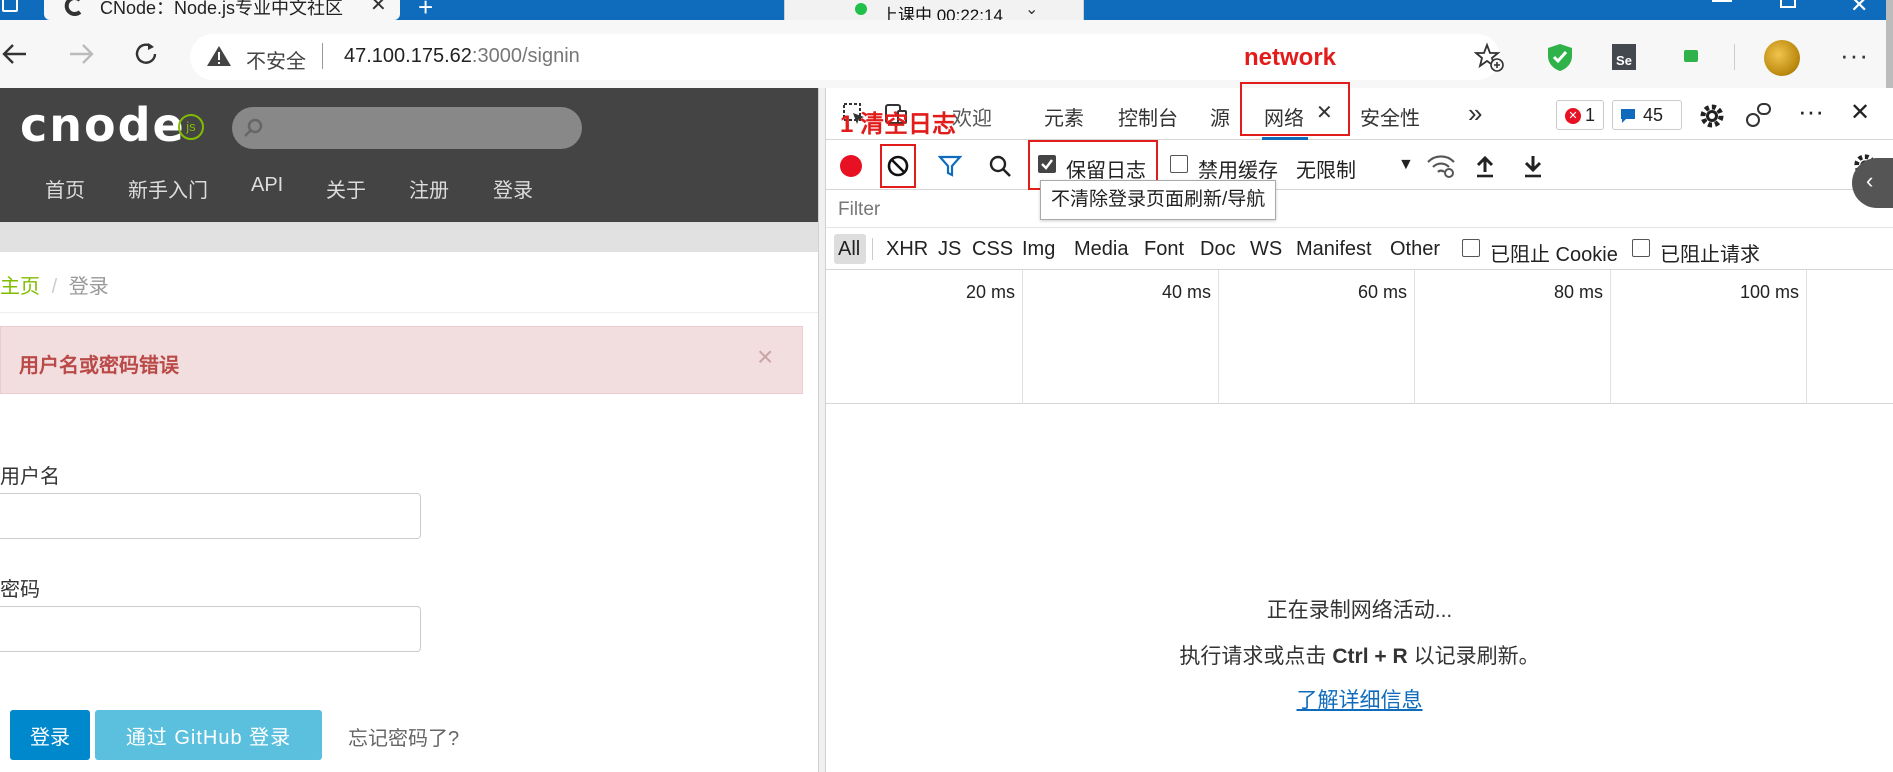 The image size is (1893, 772). Describe the element at coordinates (1554, 252) in the screenshot. I see `blocked-cookies-label: 已阻止 Cookie` at that location.